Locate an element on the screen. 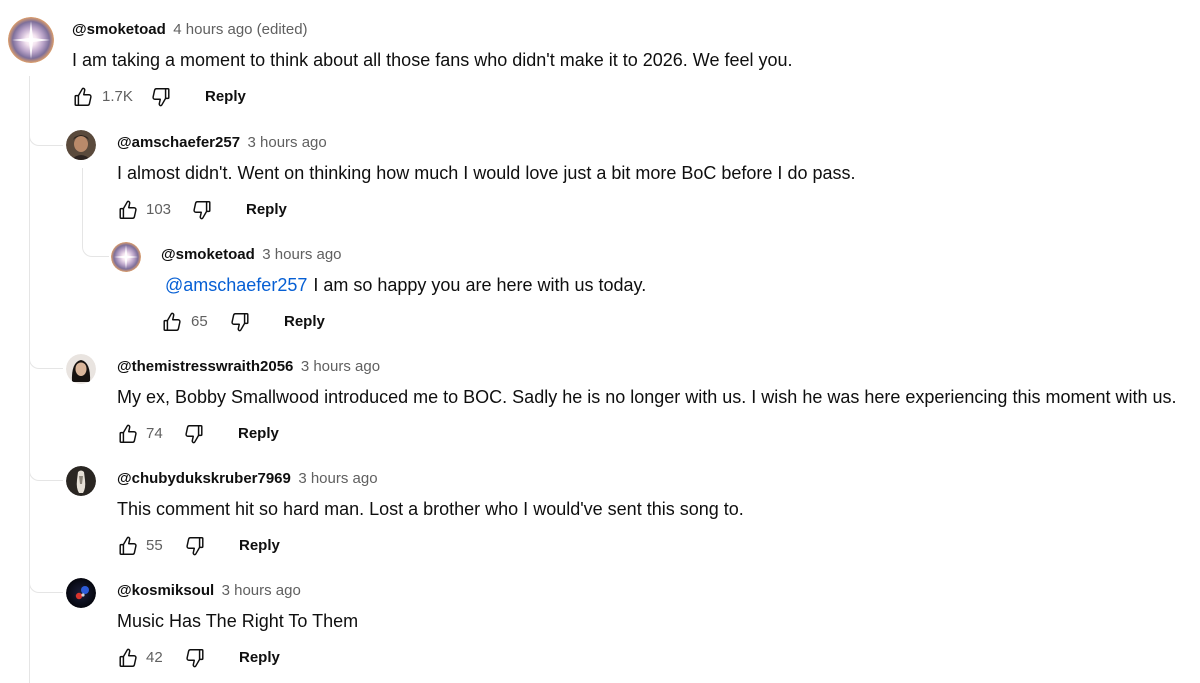 This screenshot has height=683, width=1200. comment-actions: 42 Reply is located at coordinates (237, 659).